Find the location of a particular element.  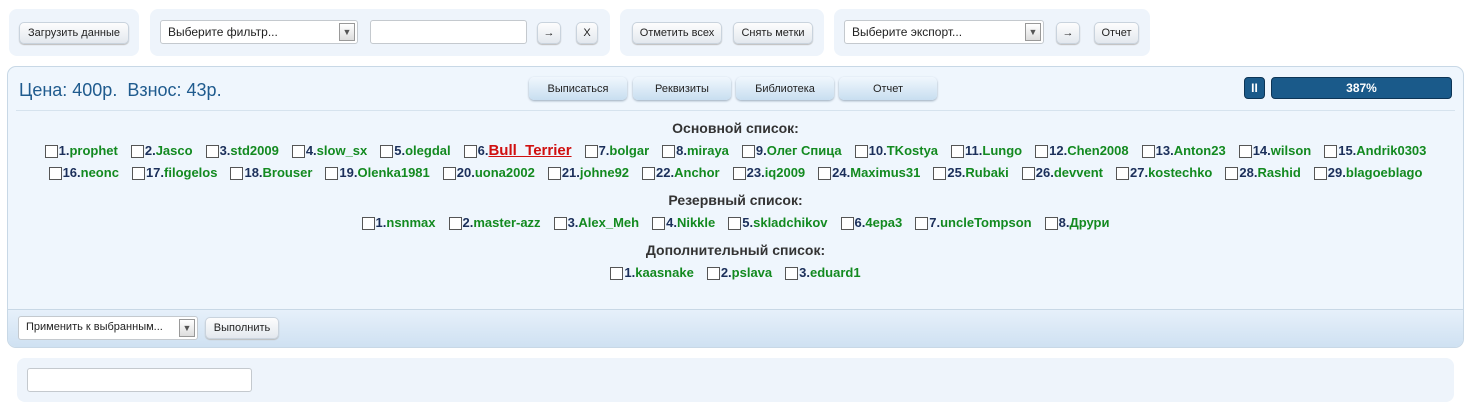

player-name-link: uona2002 is located at coordinates (505, 173).